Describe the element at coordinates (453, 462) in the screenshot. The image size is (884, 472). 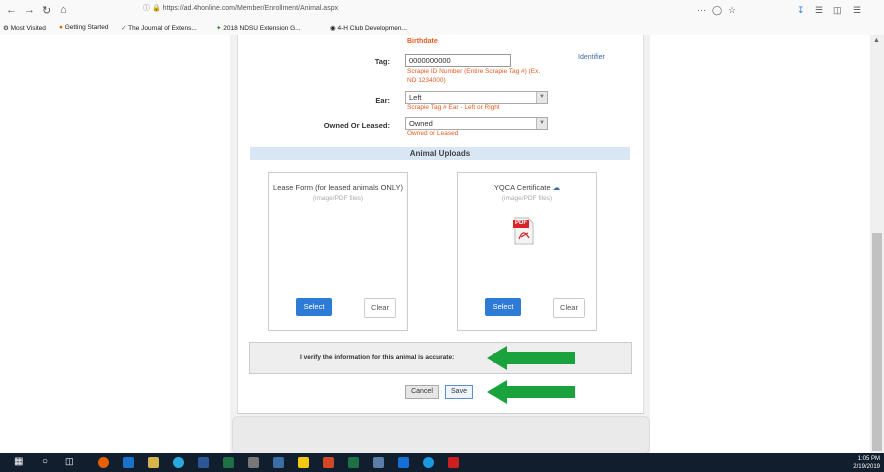
I see `acrobat-icon` at that location.